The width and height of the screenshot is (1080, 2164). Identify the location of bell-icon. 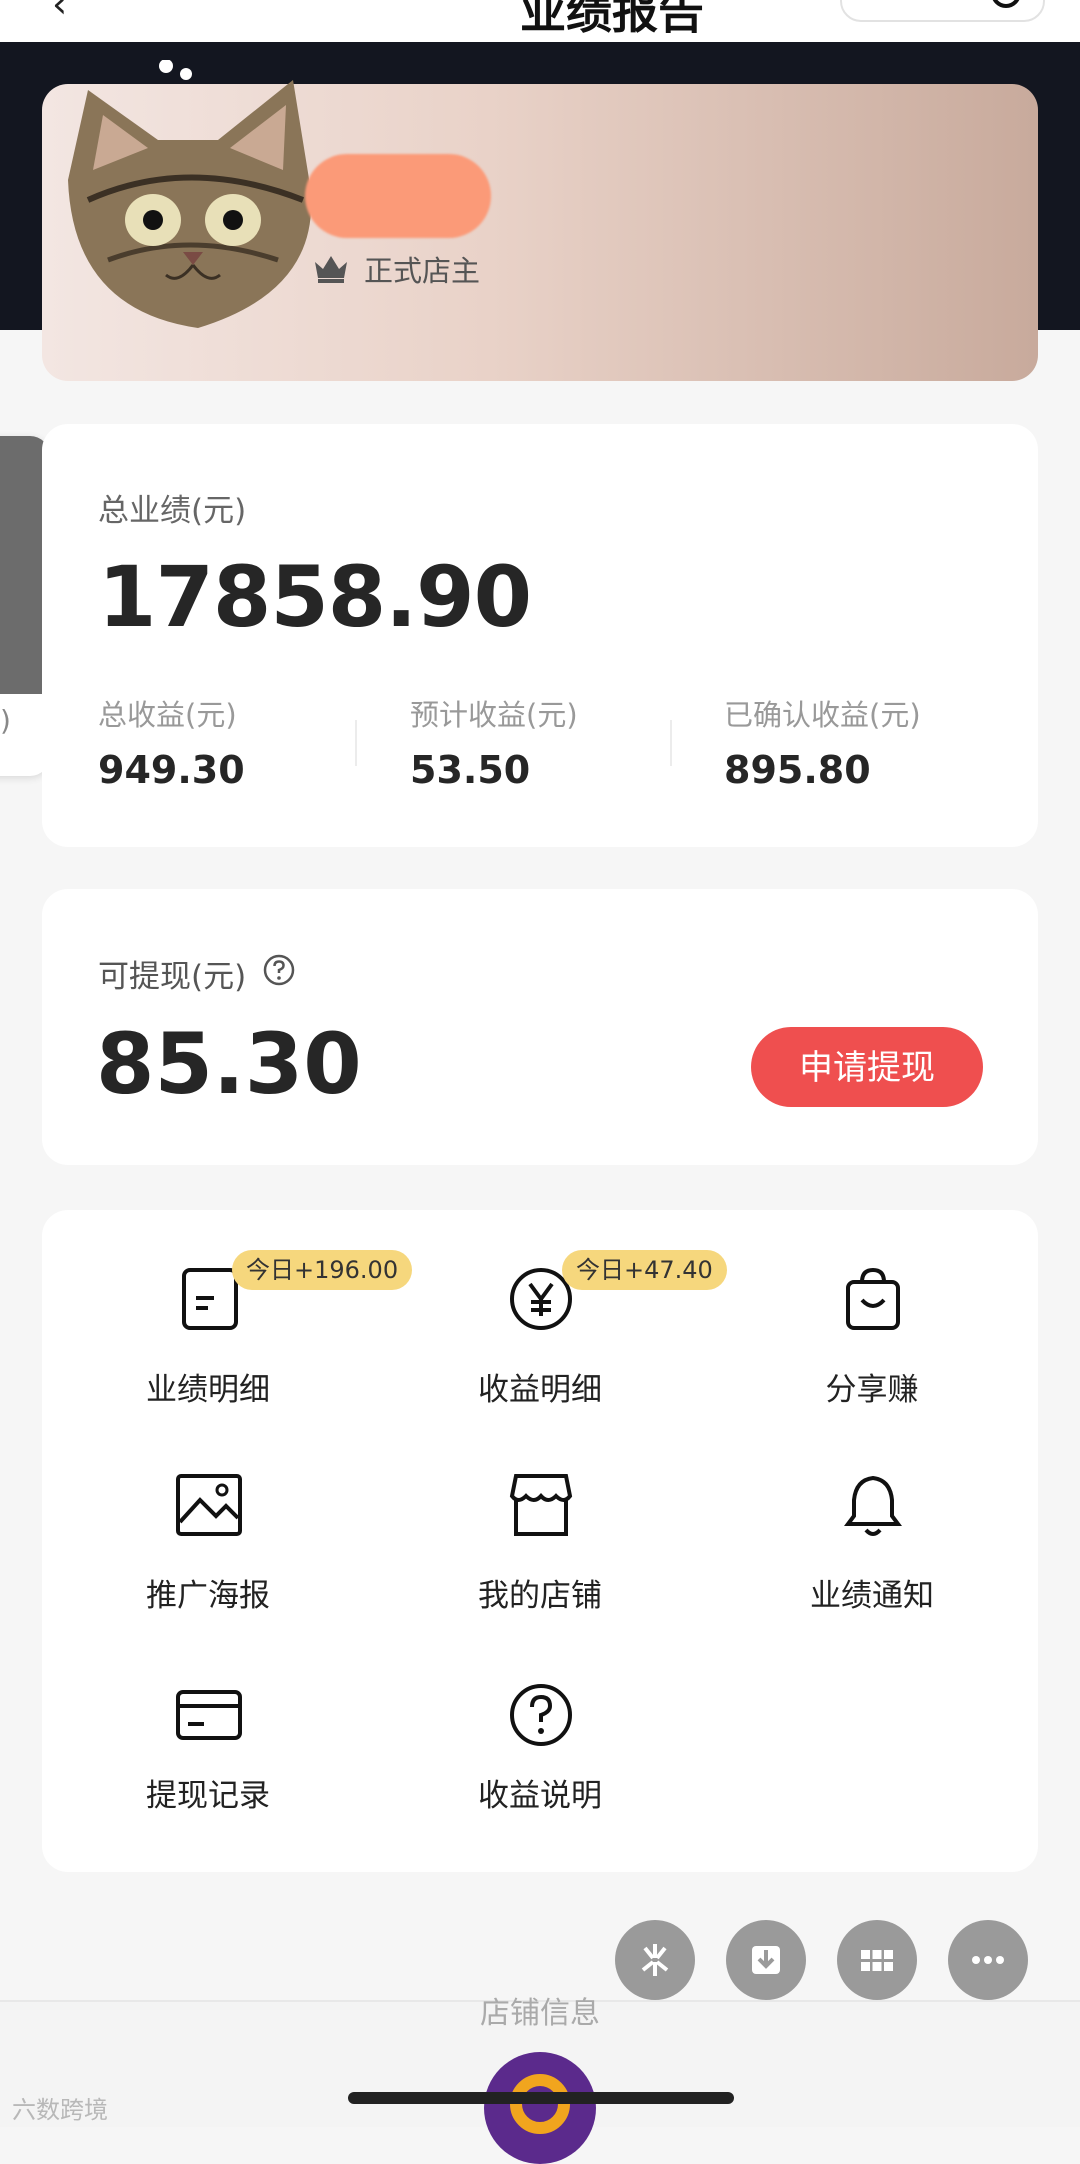
(873, 1505).